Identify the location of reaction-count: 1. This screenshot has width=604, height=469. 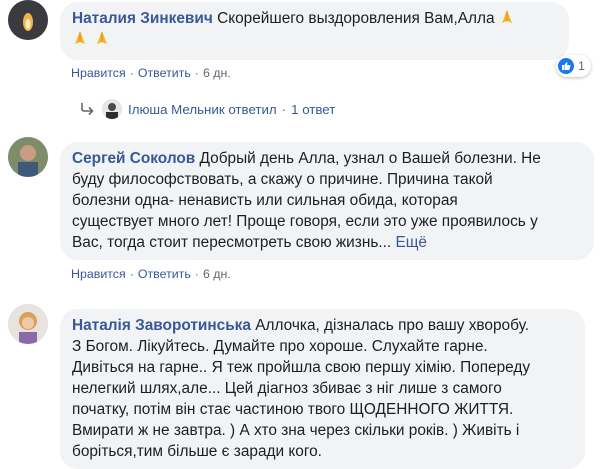
(573, 66).